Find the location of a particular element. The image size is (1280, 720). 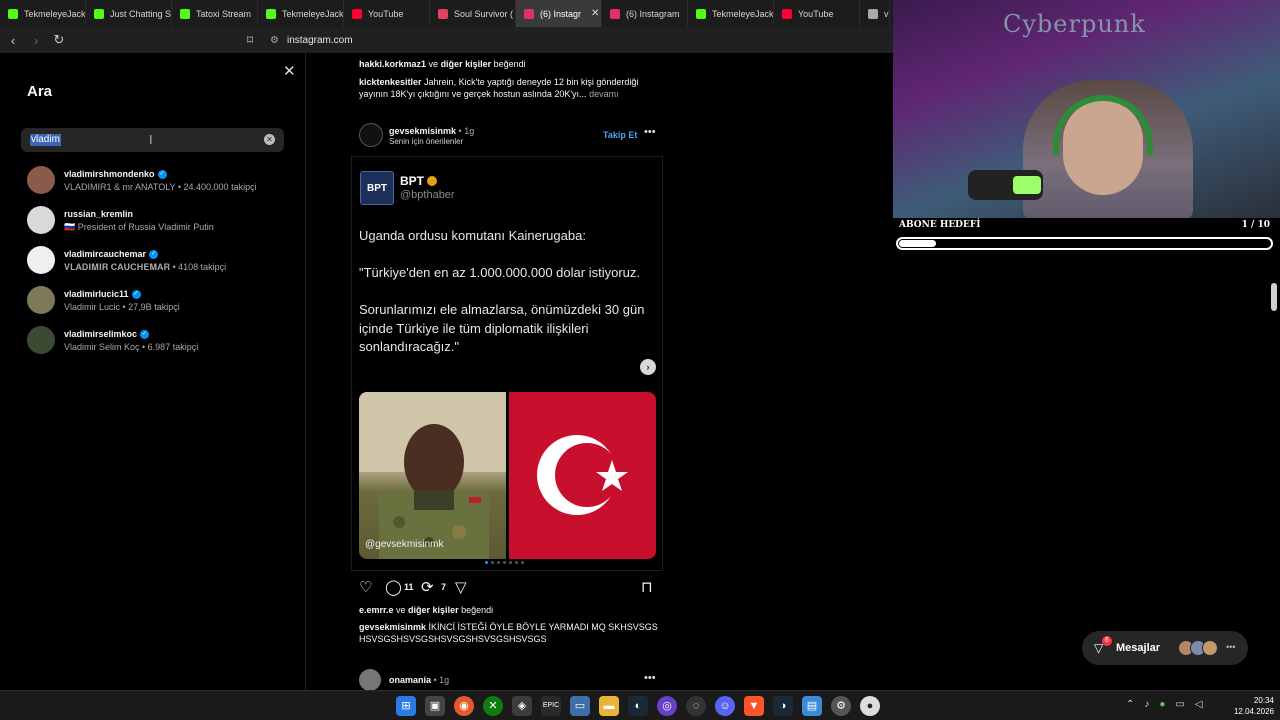

search-input: vladim I ✕ is located at coordinates (152, 140).